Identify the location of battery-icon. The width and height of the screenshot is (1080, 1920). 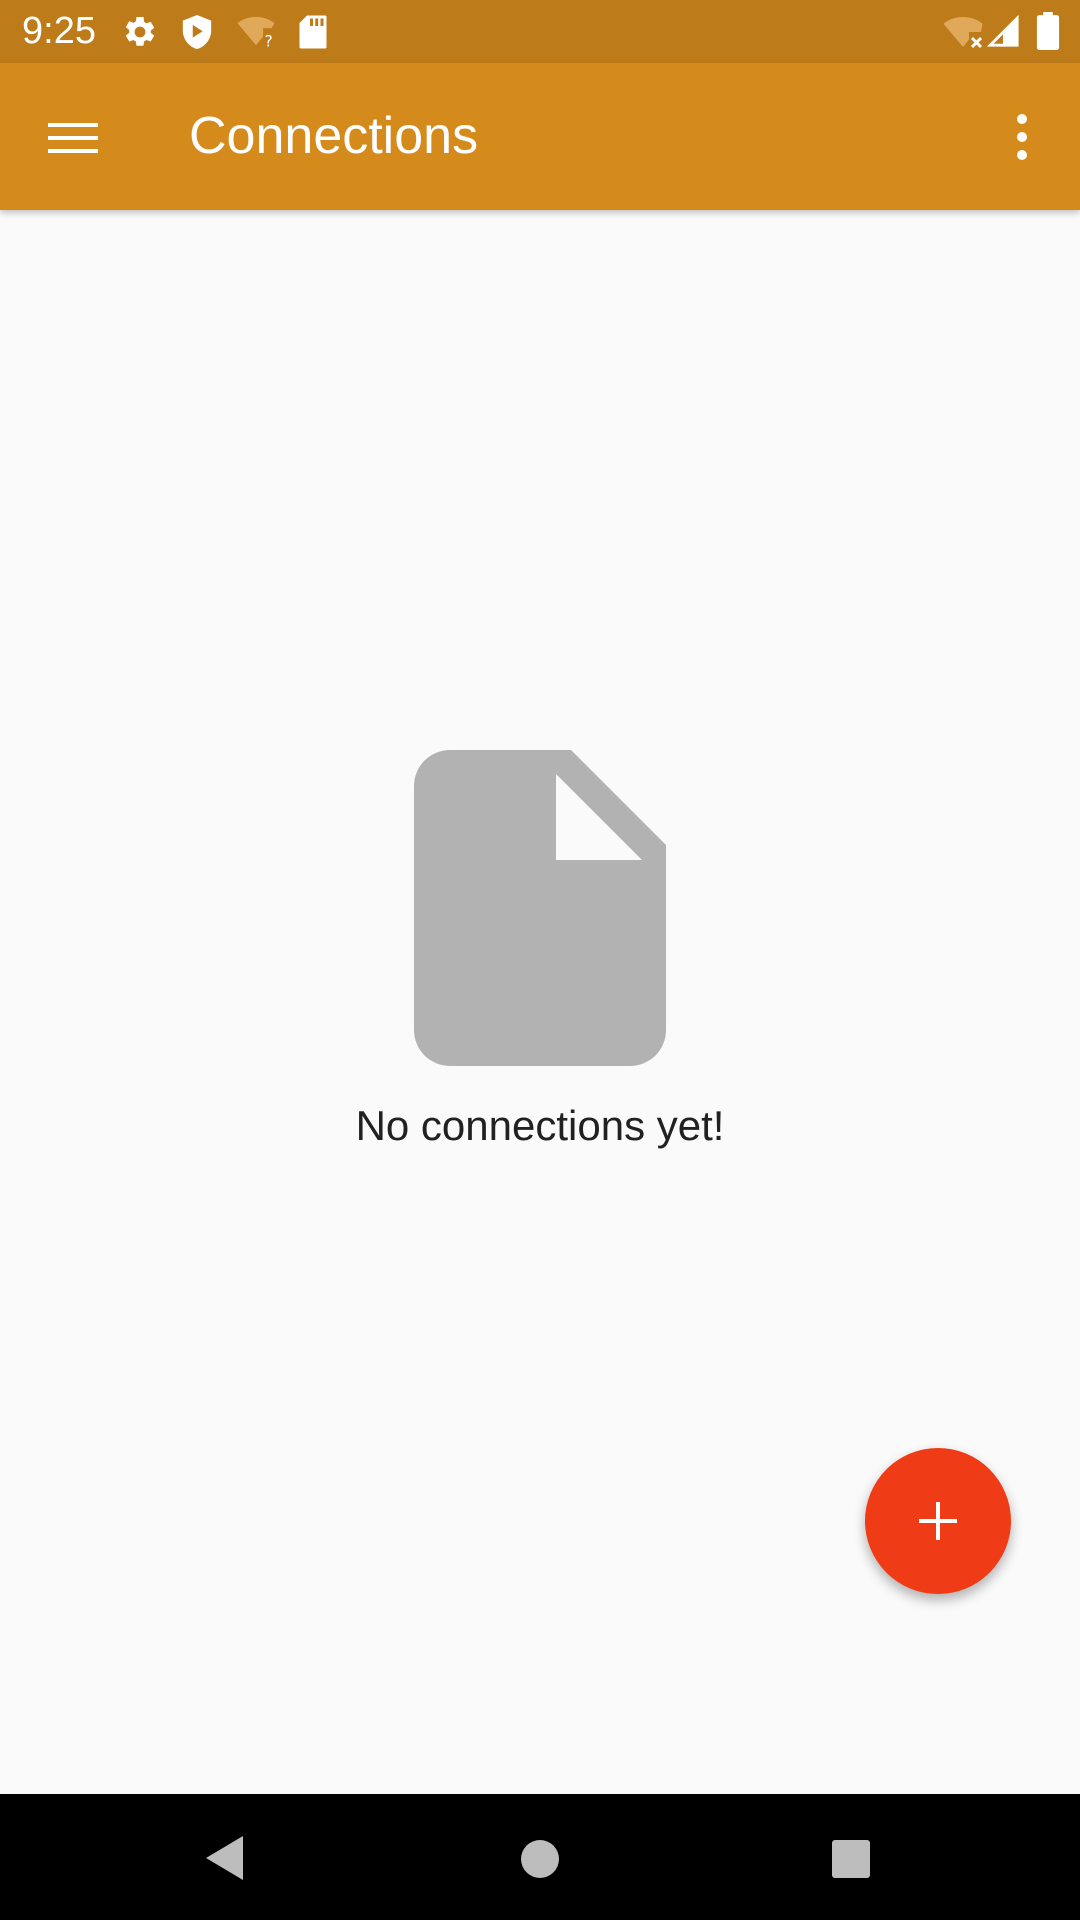
(1048, 31).